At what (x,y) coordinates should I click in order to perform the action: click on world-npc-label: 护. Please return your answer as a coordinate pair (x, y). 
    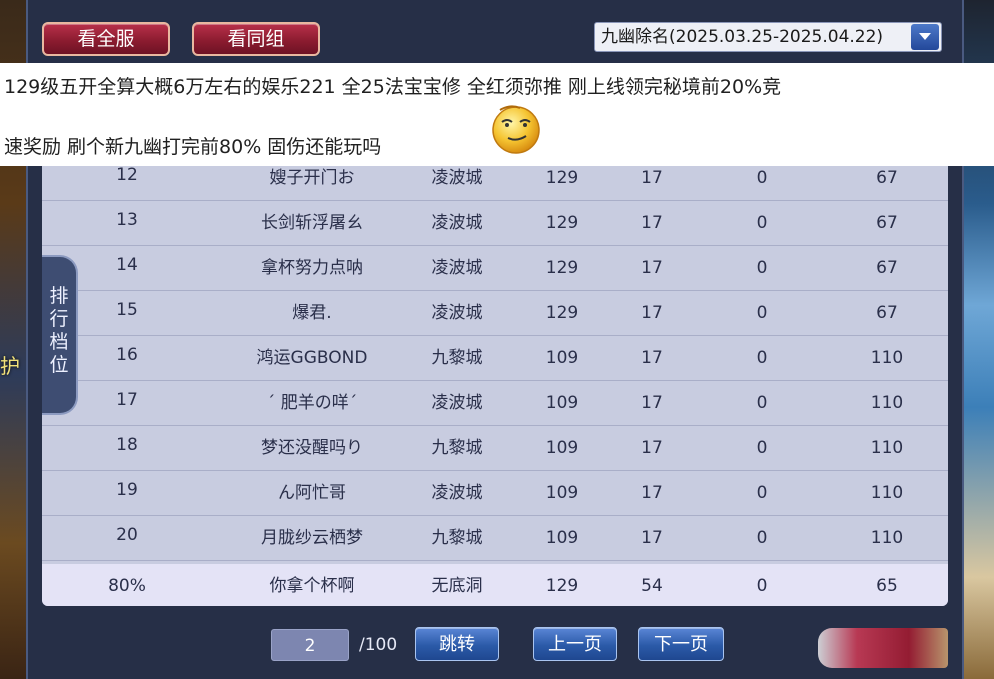
    Looking at the image, I should click on (10, 366).